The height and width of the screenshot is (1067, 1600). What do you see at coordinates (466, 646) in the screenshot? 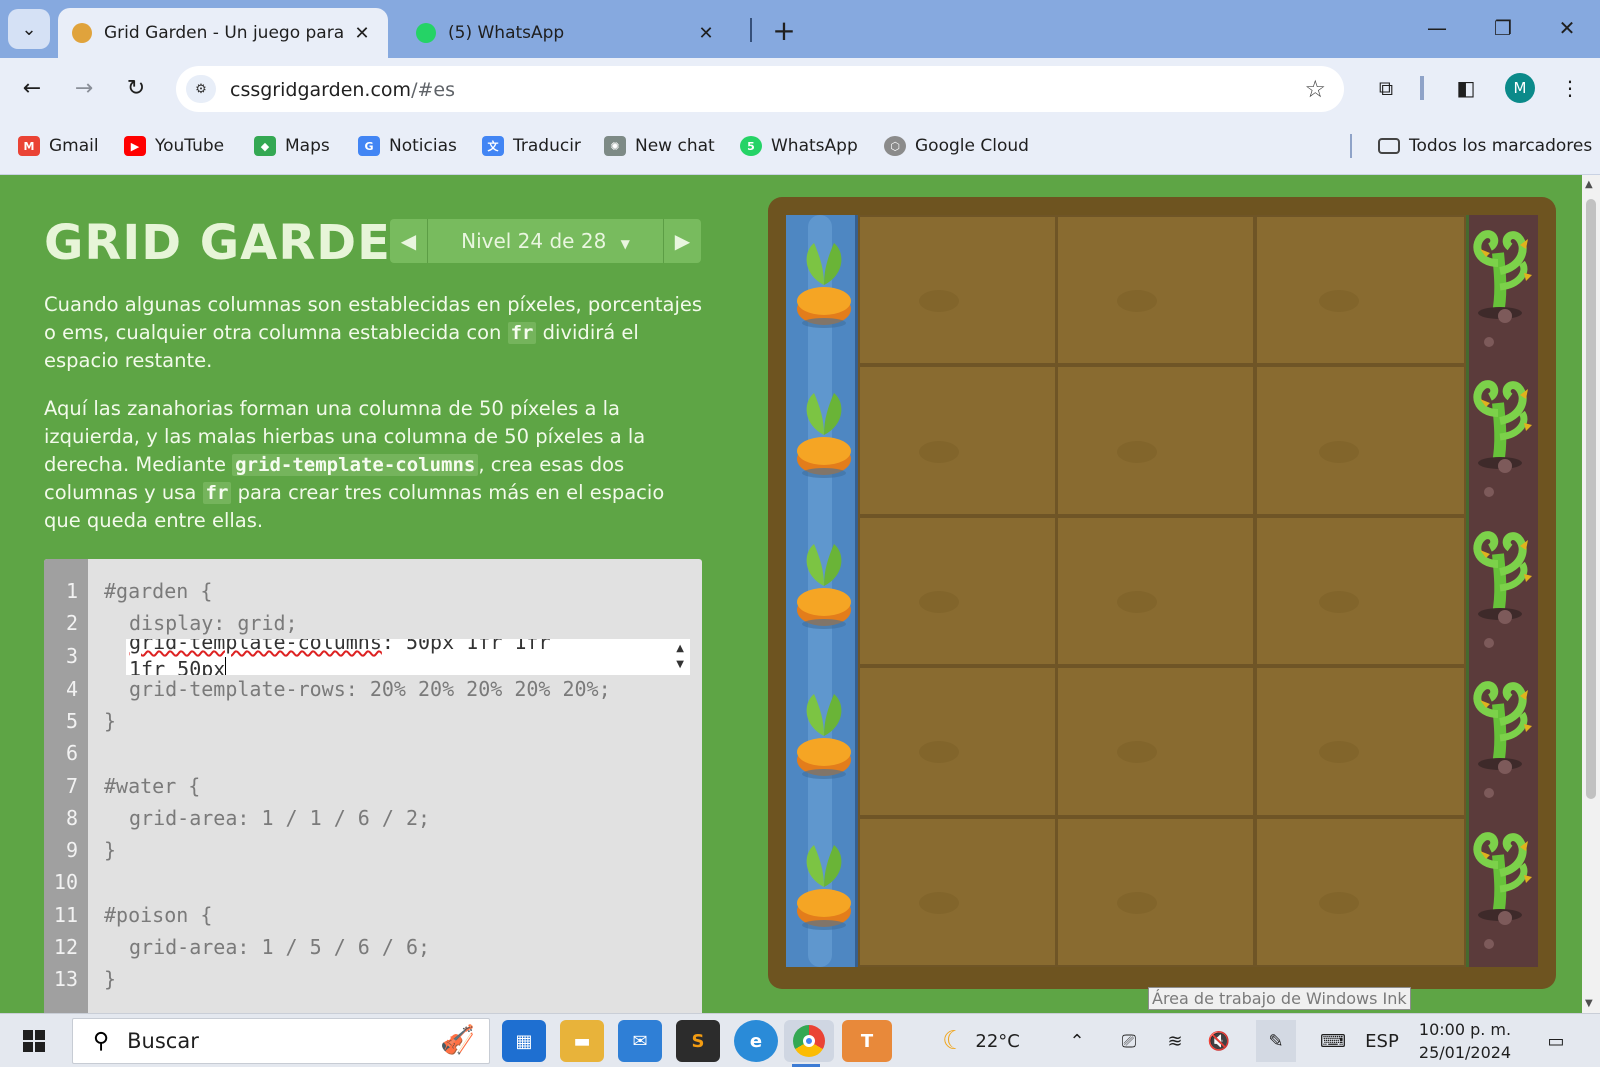
I see `text: : 50px 1fr 1fr` at bounding box center [466, 646].